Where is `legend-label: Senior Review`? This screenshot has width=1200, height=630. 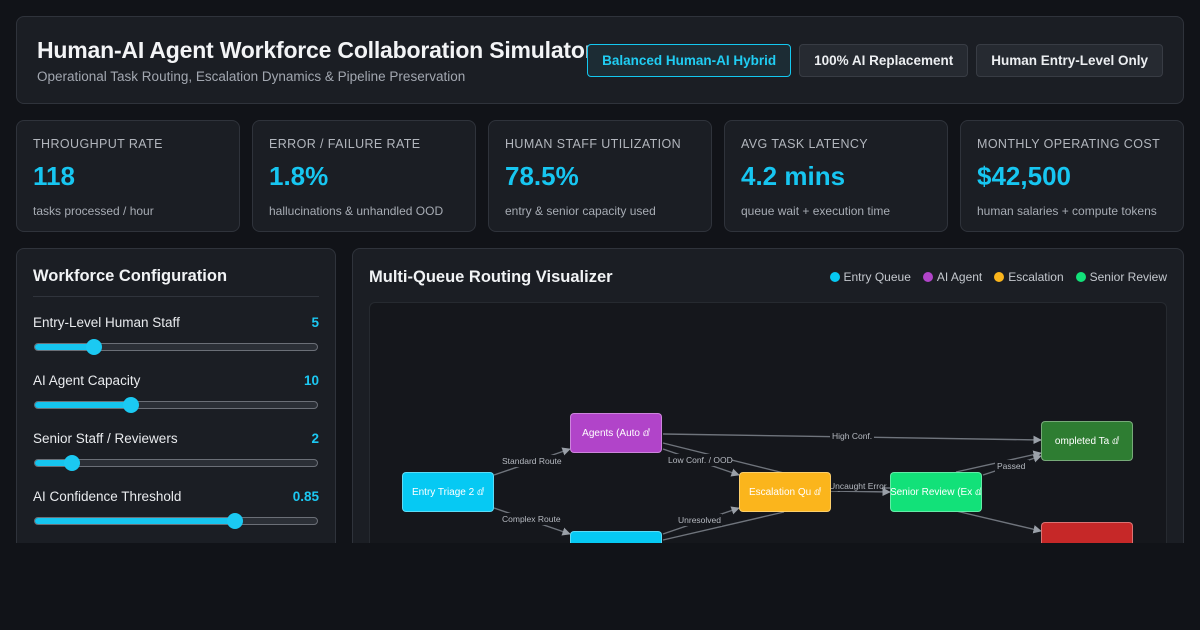 legend-label: Senior Review is located at coordinates (1128, 277).